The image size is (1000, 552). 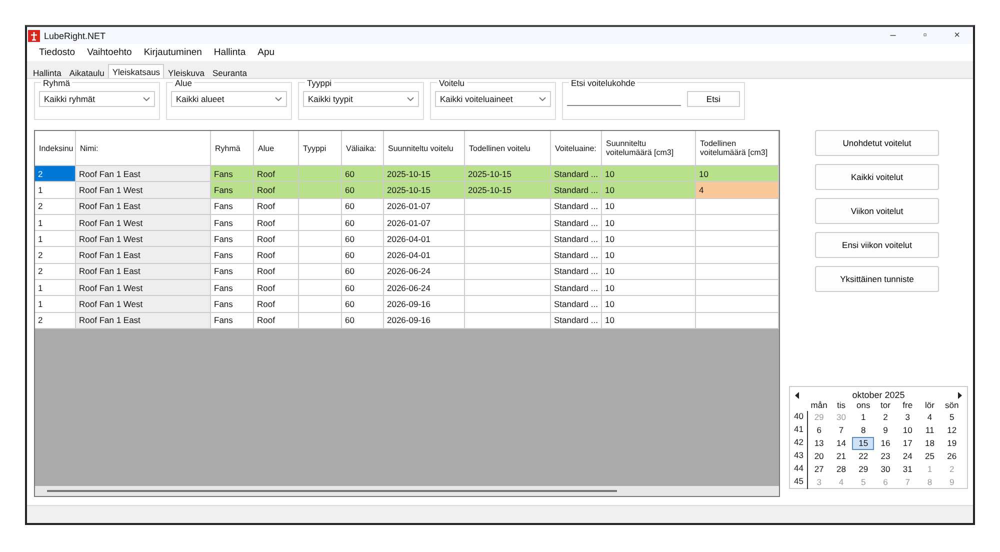 I want to click on table-cell: 4, so click(x=737, y=190).